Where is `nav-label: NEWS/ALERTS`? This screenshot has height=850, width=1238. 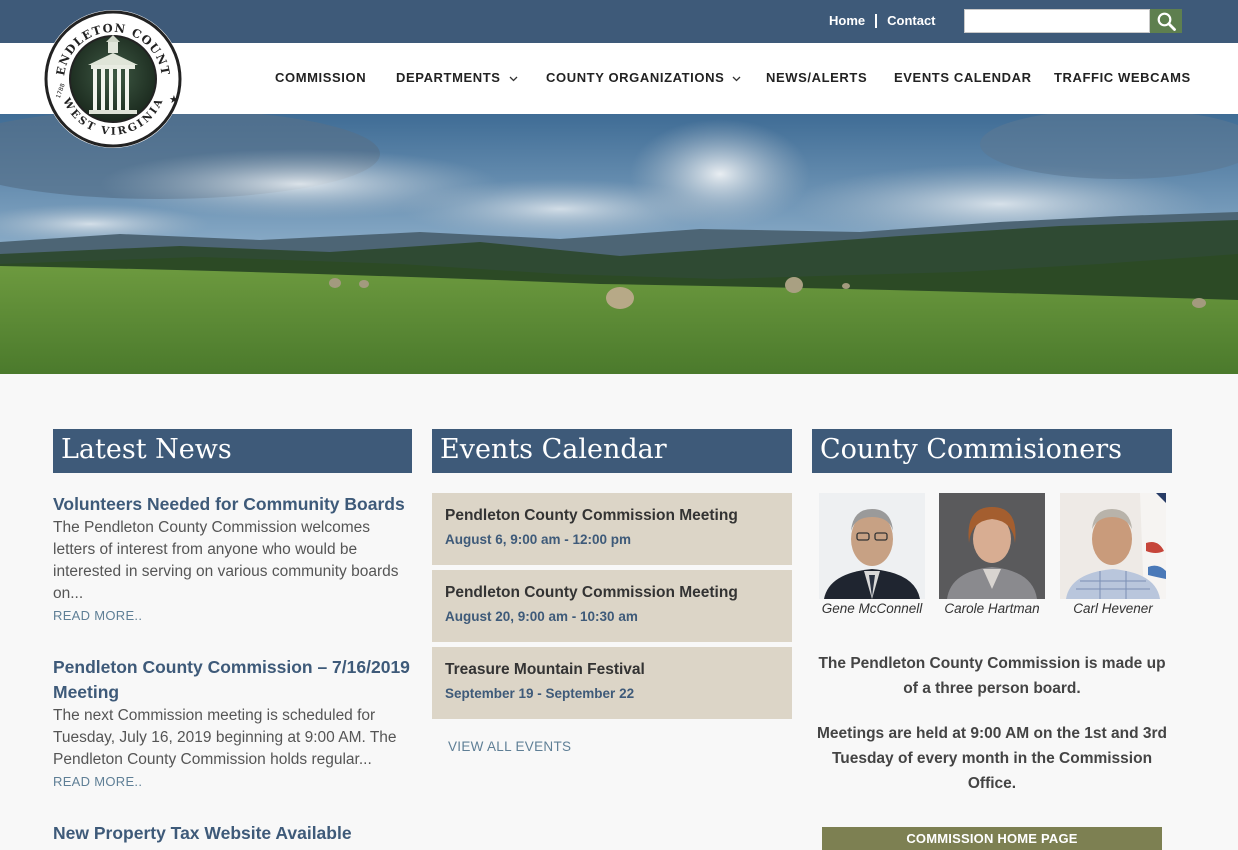
nav-label: NEWS/ALERTS is located at coordinates (817, 77).